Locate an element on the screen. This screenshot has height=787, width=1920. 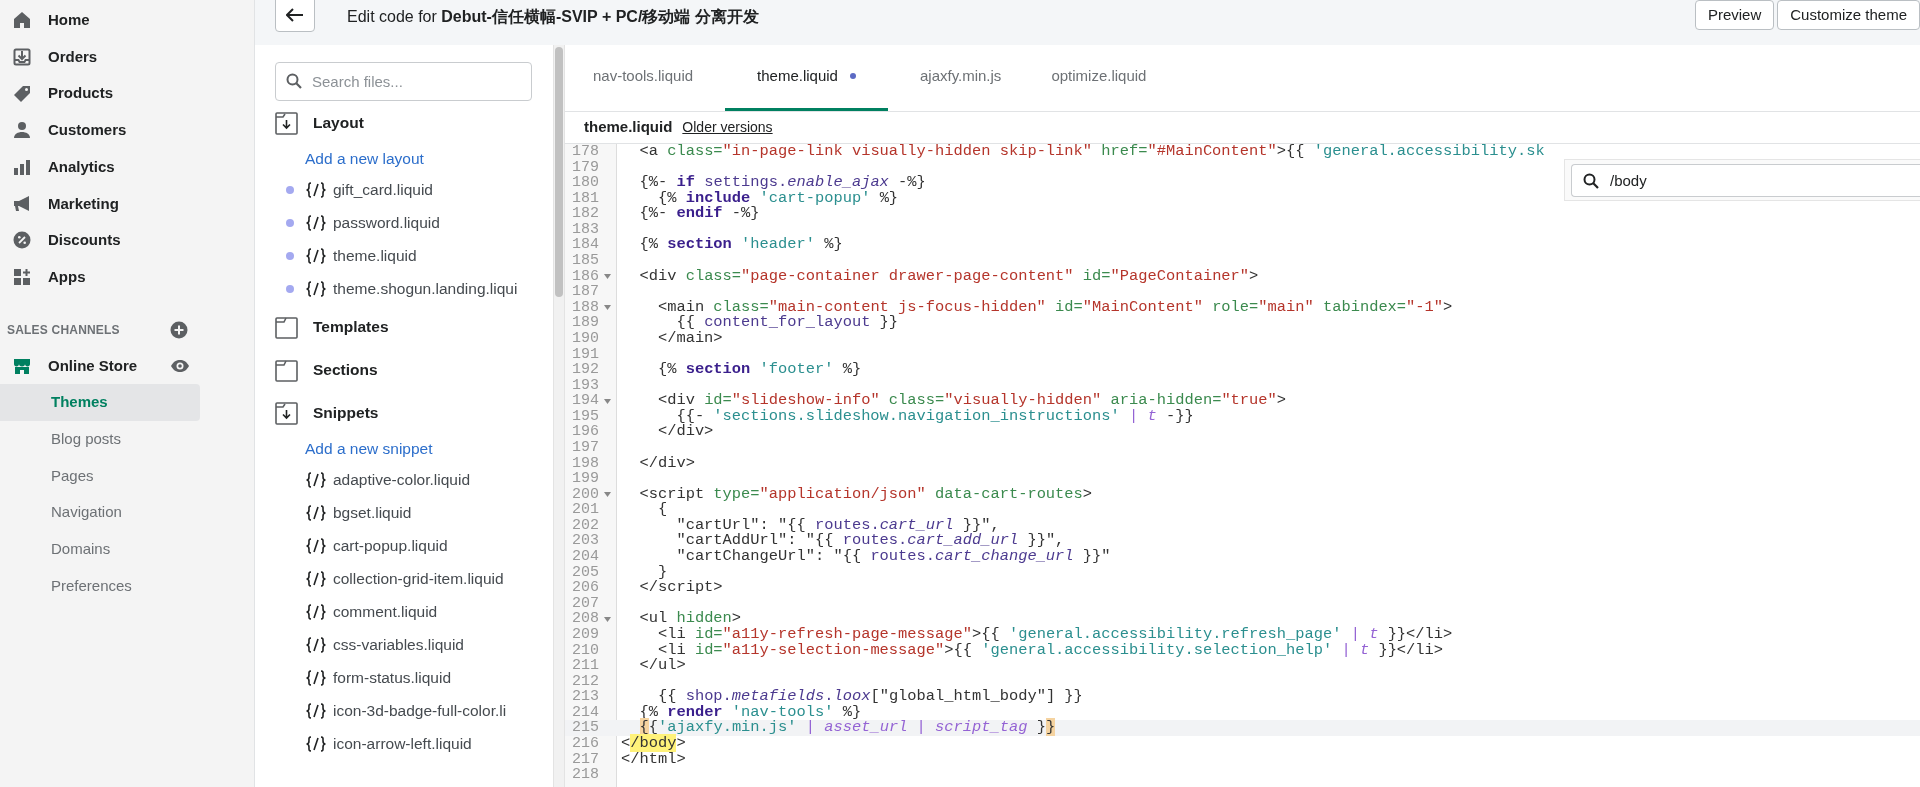
find-field: /body is located at coordinates (1745, 180).